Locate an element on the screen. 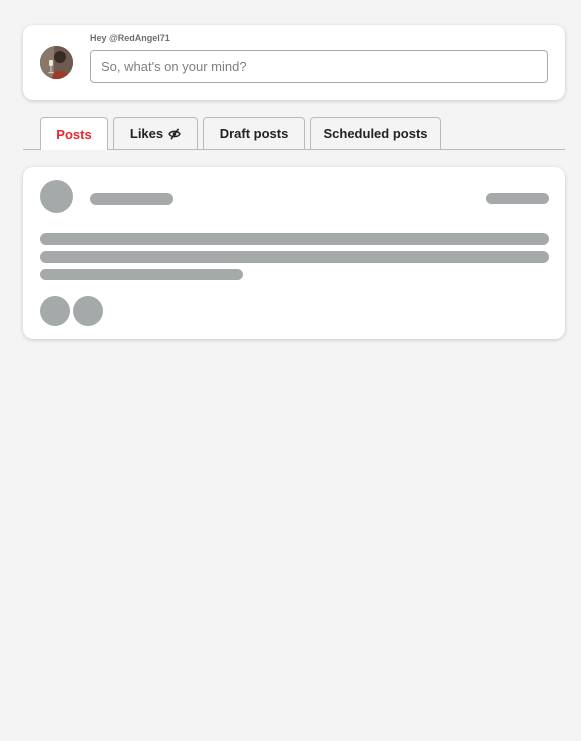 Image resolution: width=581 pixels, height=741 pixels. post-composer: Hey @RedAngel71 is located at coordinates (294, 62).